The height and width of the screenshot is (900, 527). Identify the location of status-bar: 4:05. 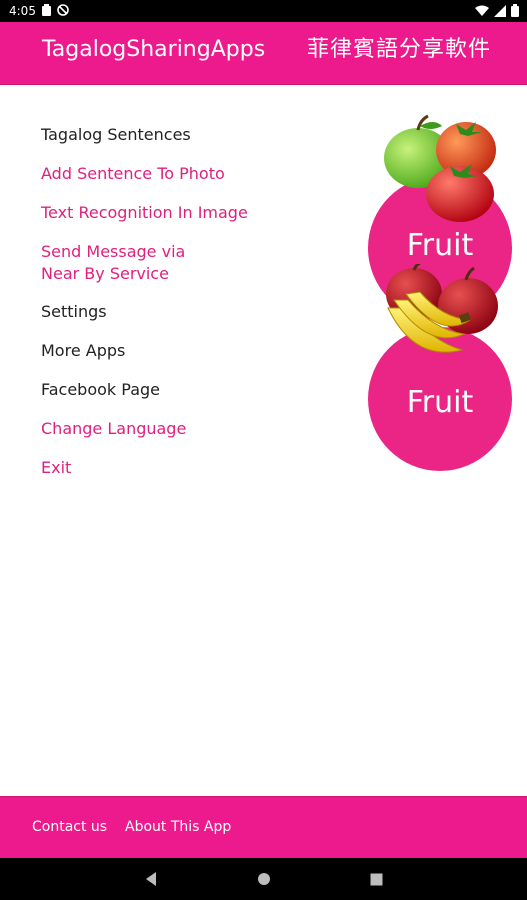
(263, 11).